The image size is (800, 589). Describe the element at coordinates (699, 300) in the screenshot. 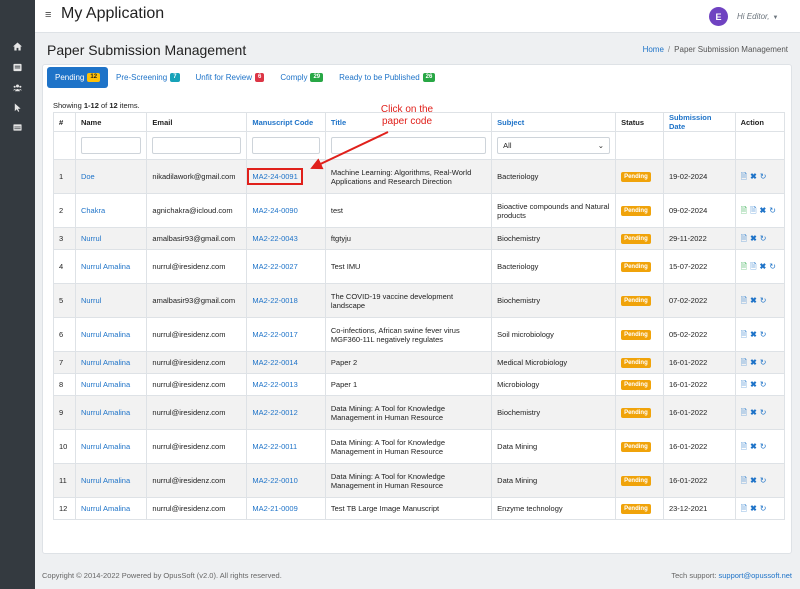

I see `date-cell: 07-02-2022` at that location.